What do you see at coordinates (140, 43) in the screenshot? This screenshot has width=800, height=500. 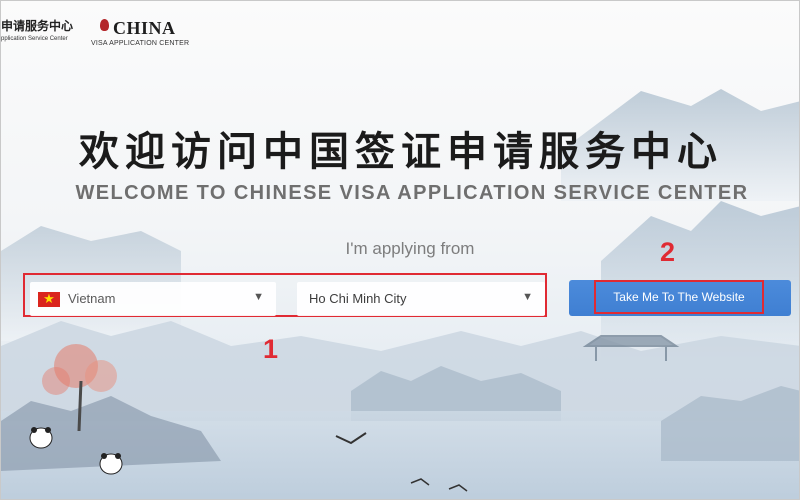 I see `logo-sub-text: VISA APPLICATION CENTER` at bounding box center [140, 43].